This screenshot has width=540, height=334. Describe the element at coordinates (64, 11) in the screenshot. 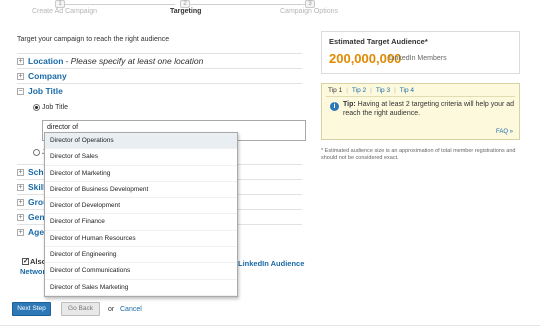

I see `step-1-label: Create Ad Campaign` at that location.